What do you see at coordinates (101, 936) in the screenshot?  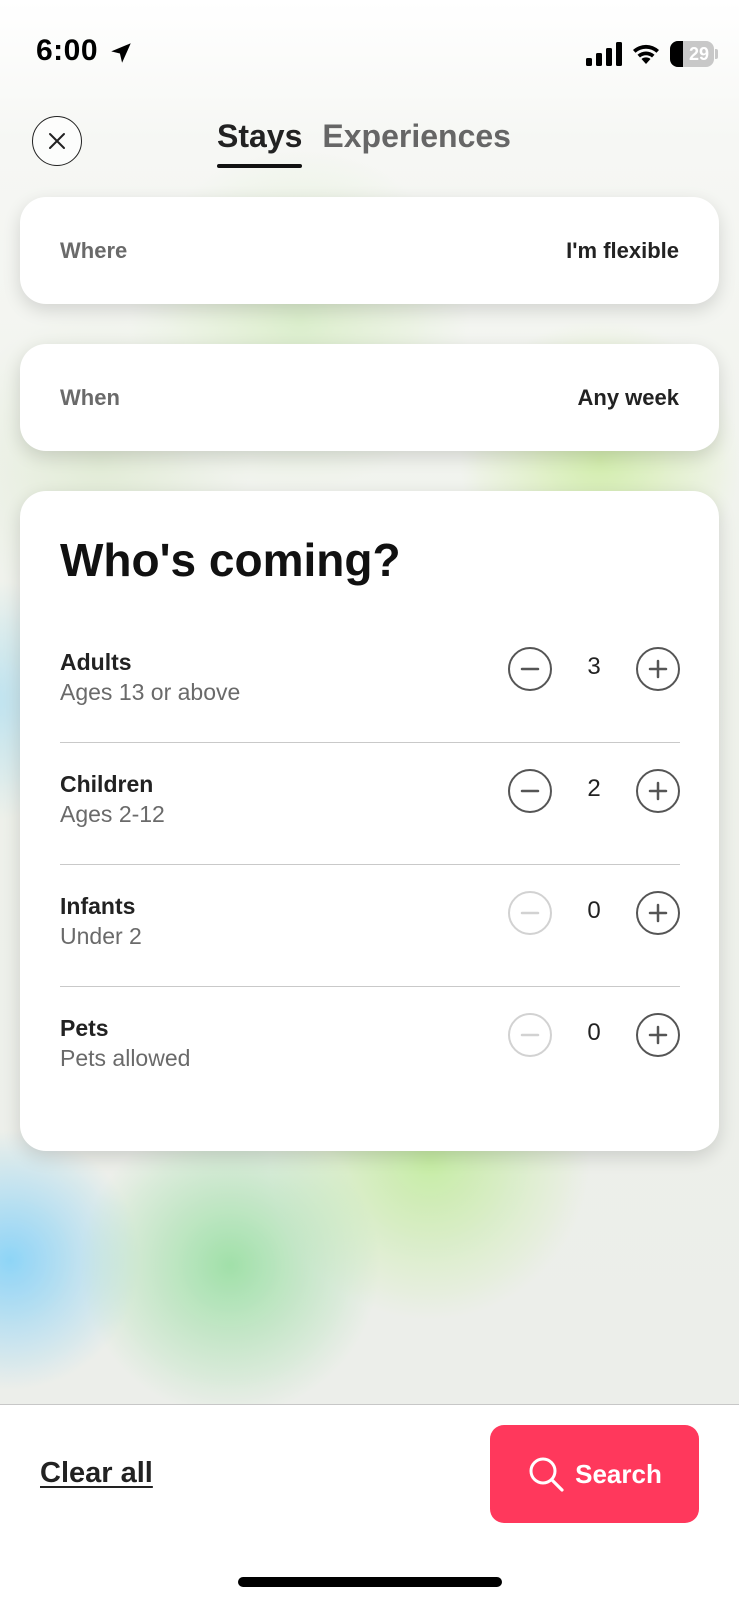 I see `guest-type-description: Under 2` at bounding box center [101, 936].